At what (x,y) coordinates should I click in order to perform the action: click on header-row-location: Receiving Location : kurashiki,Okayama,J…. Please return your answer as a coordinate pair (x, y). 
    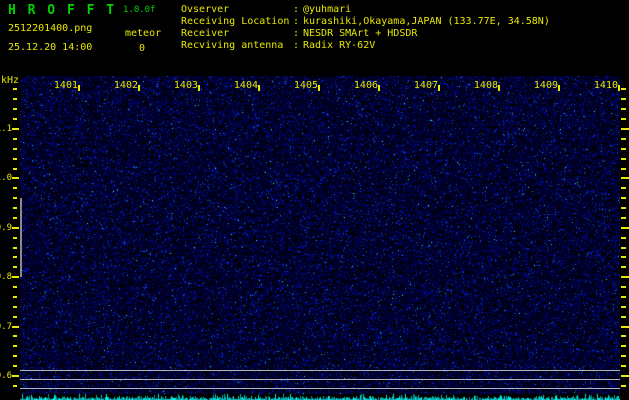
    Looking at the image, I should click on (314, 22).